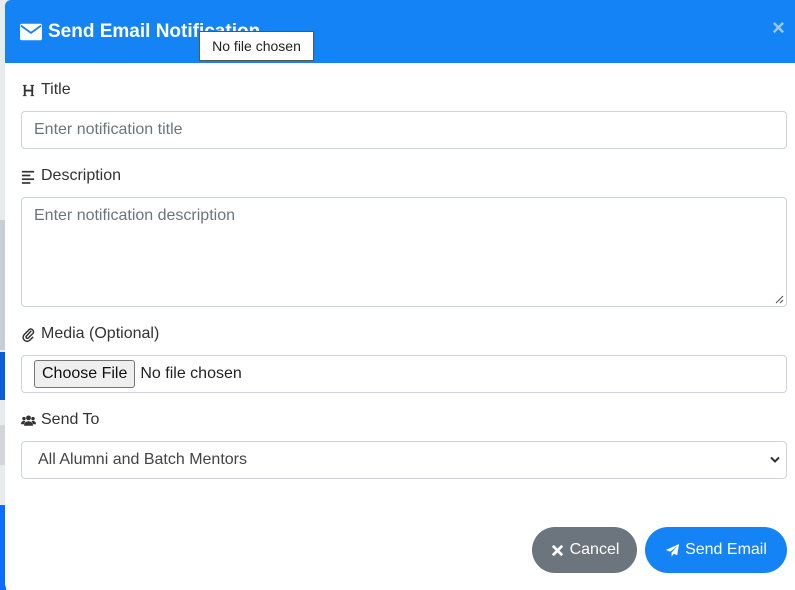 This screenshot has width=795, height=590. I want to click on description-placeholder: Enter notification description, so click(134, 215).